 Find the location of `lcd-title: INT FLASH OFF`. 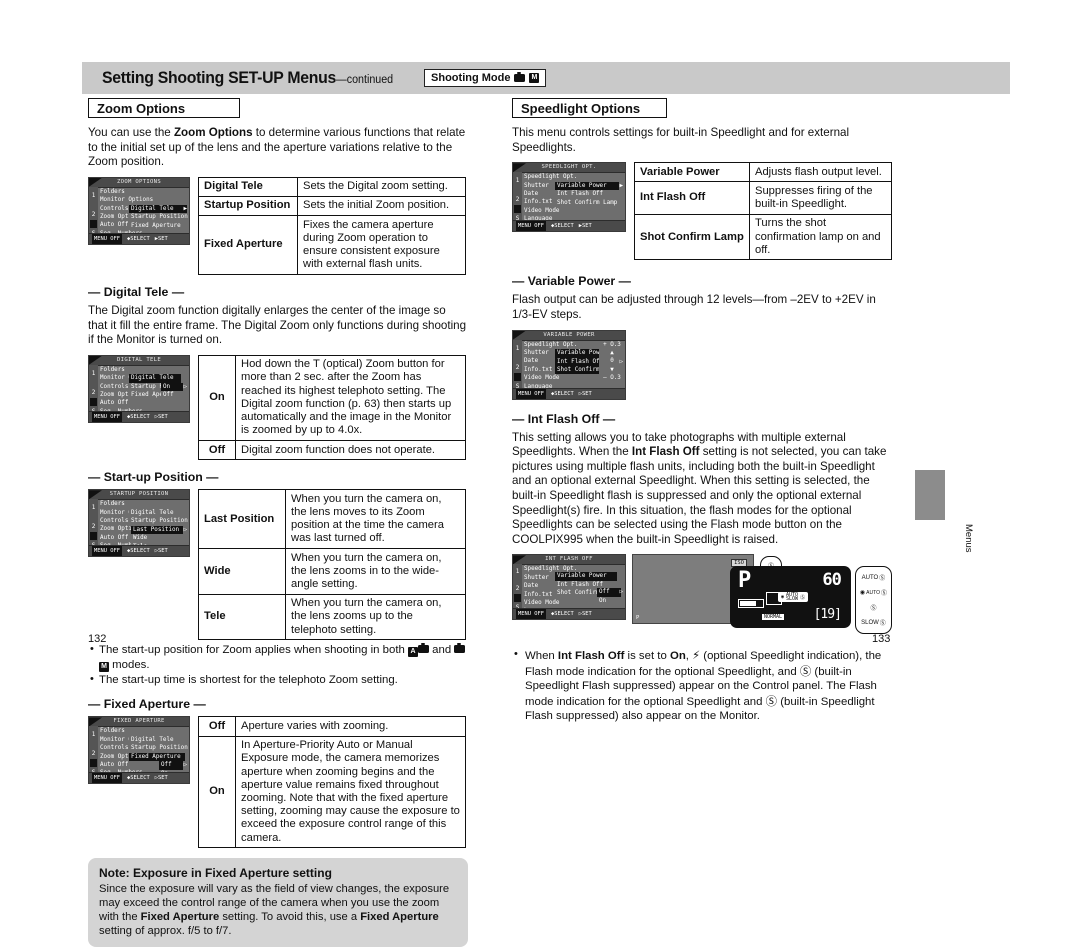

lcd-title: INT FLASH OFF is located at coordinates (569, 560).